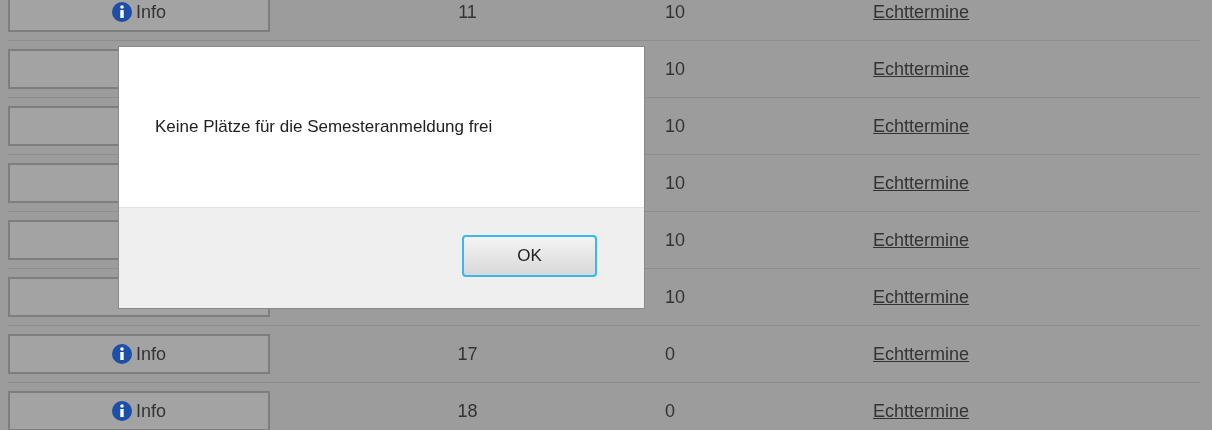 The width and height of the screenshot is (1212, 430). Describe the element at coordinates (529, 256) in the screenshot. I see `ok-button: OK` at that location.